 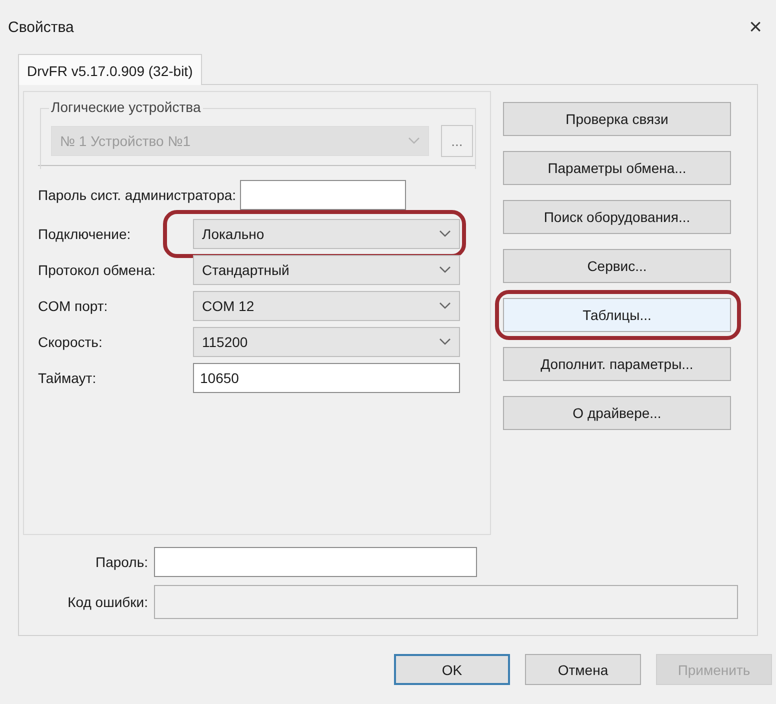 I want to click on close-button: ×, so click(x=755, y=27).